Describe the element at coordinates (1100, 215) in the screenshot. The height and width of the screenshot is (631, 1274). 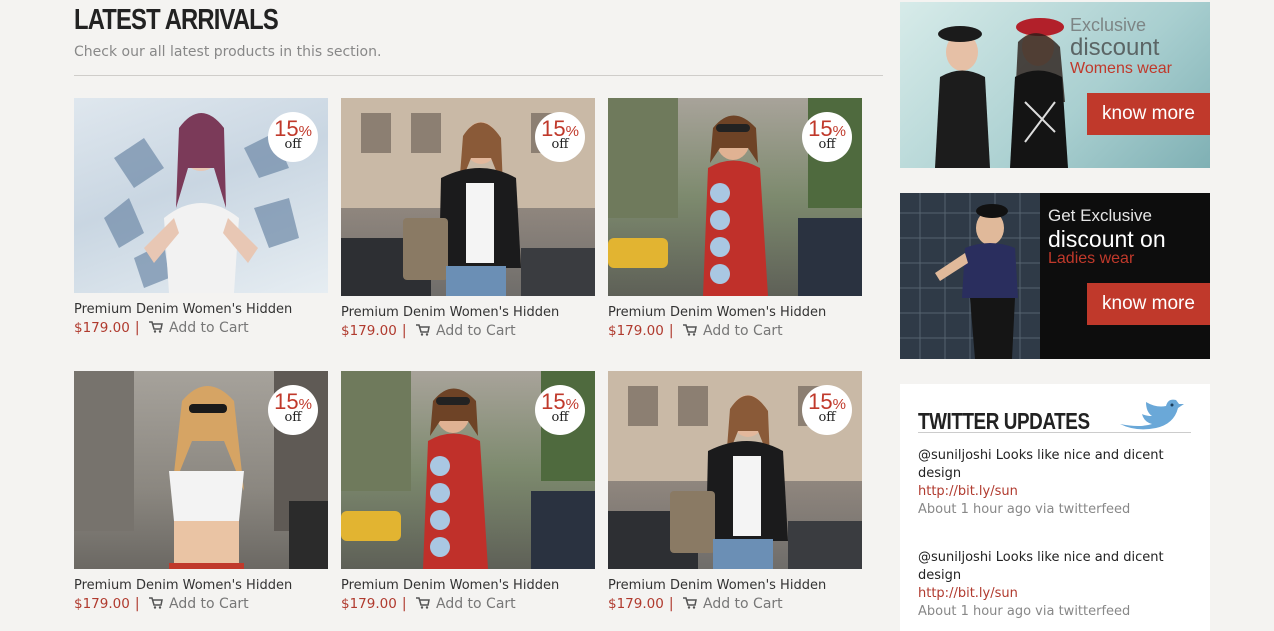
I see `promo-line1: Get Exclusive` at that location.